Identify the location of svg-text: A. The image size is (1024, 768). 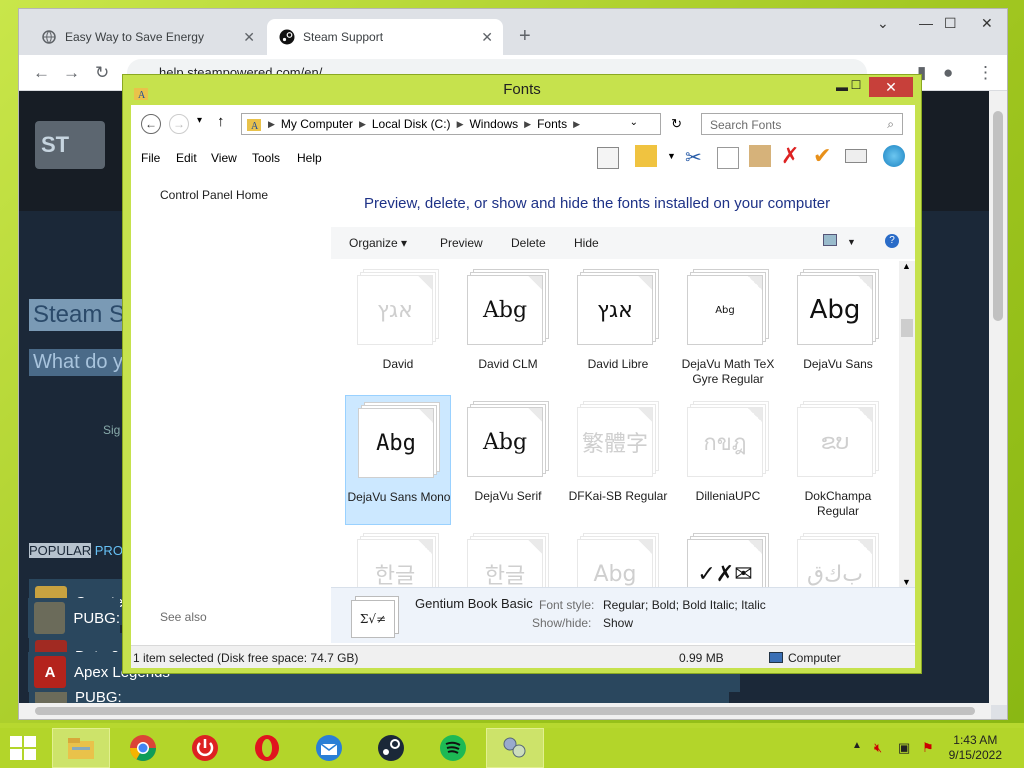
(142, 95).